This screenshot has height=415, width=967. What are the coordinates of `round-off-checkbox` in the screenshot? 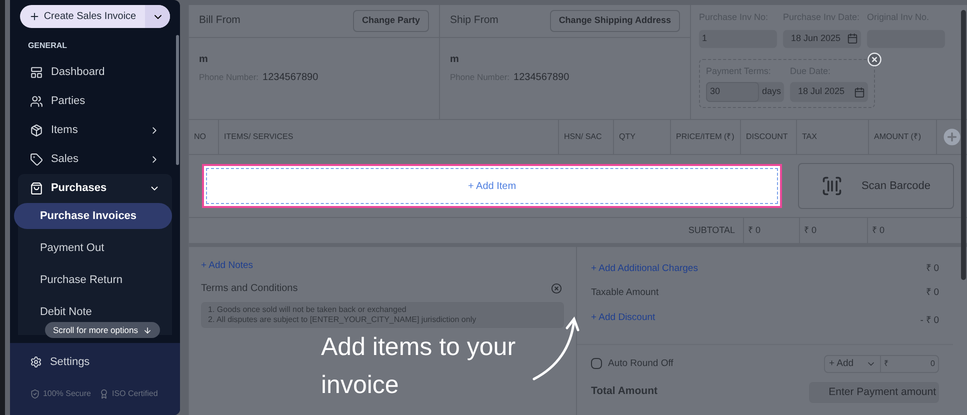 It's located at (596, 364).